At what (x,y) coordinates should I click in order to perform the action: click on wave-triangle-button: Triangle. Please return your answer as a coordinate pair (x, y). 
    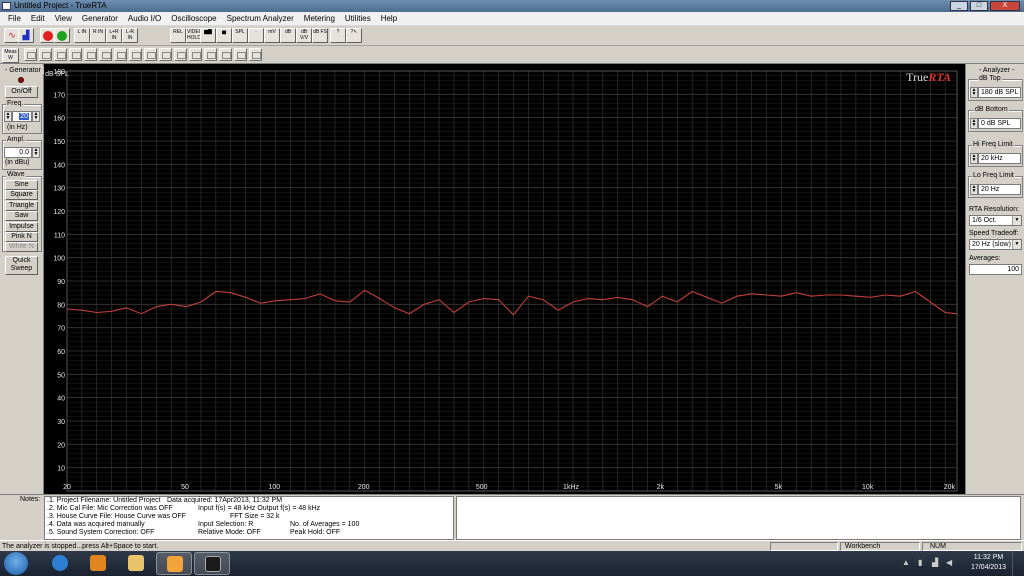
    Looking at the image, I should click on (21, 205).